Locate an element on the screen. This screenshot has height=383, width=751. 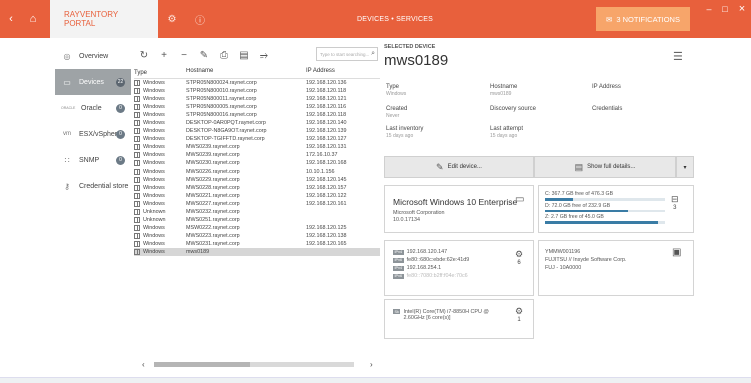
hostname-label: Hostname is located at coordinates (504, 87).